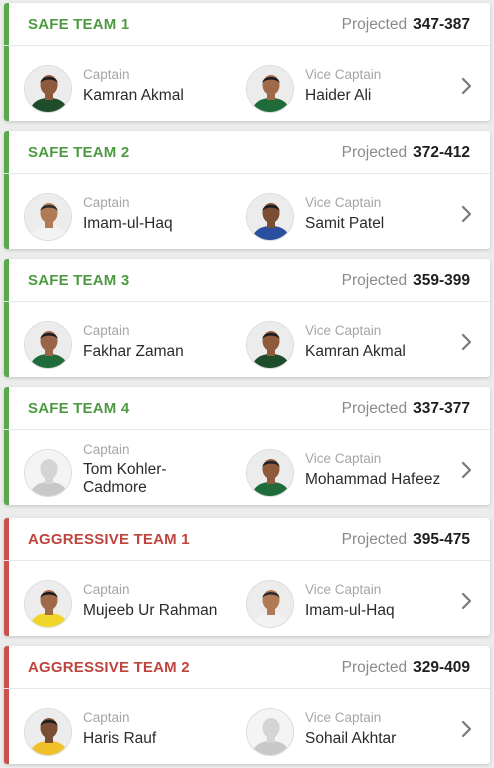  What do you see at coordinates (441, 408) in the screenshot?
I see `projected-range: 337-377` at bounding box center [441, 408].